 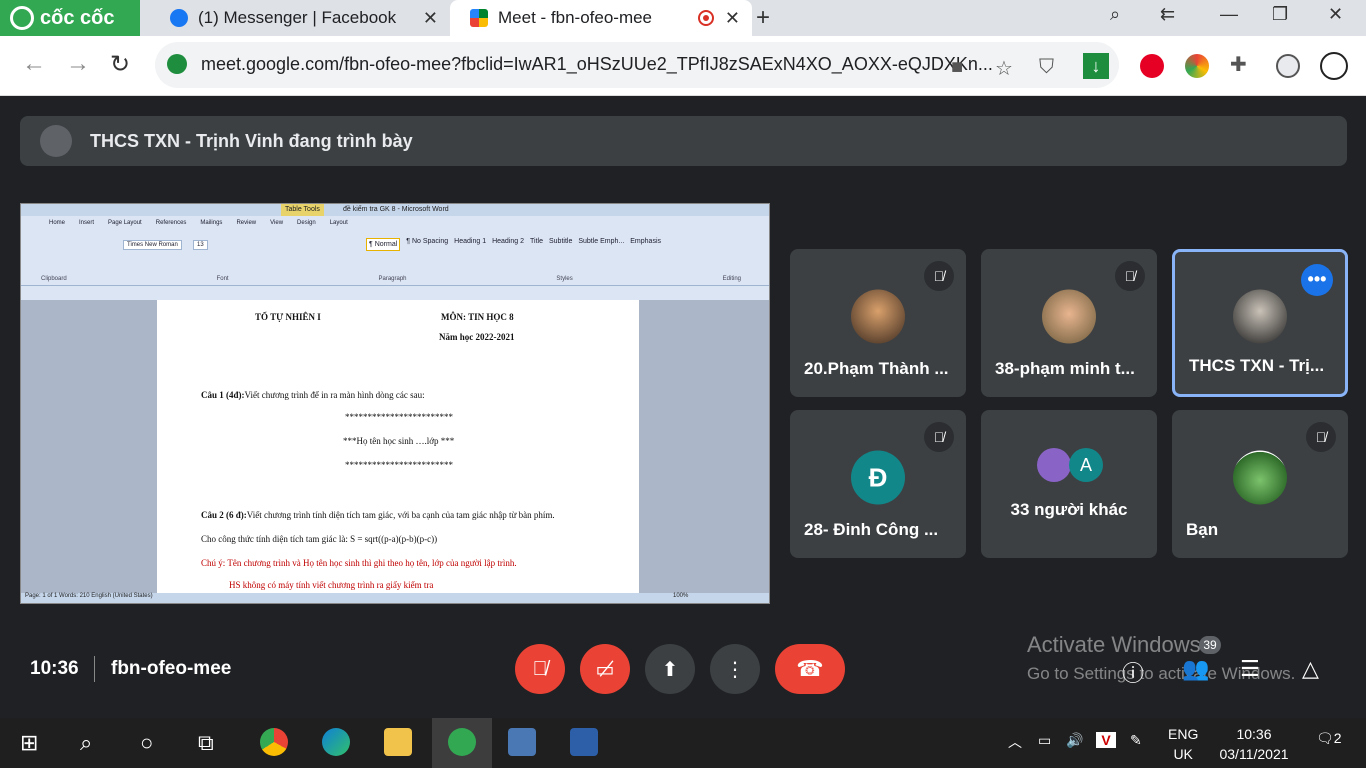 I want to click on tab-messenger: (1) Messenger | Facebook ✕, so click(x=300, y=18).